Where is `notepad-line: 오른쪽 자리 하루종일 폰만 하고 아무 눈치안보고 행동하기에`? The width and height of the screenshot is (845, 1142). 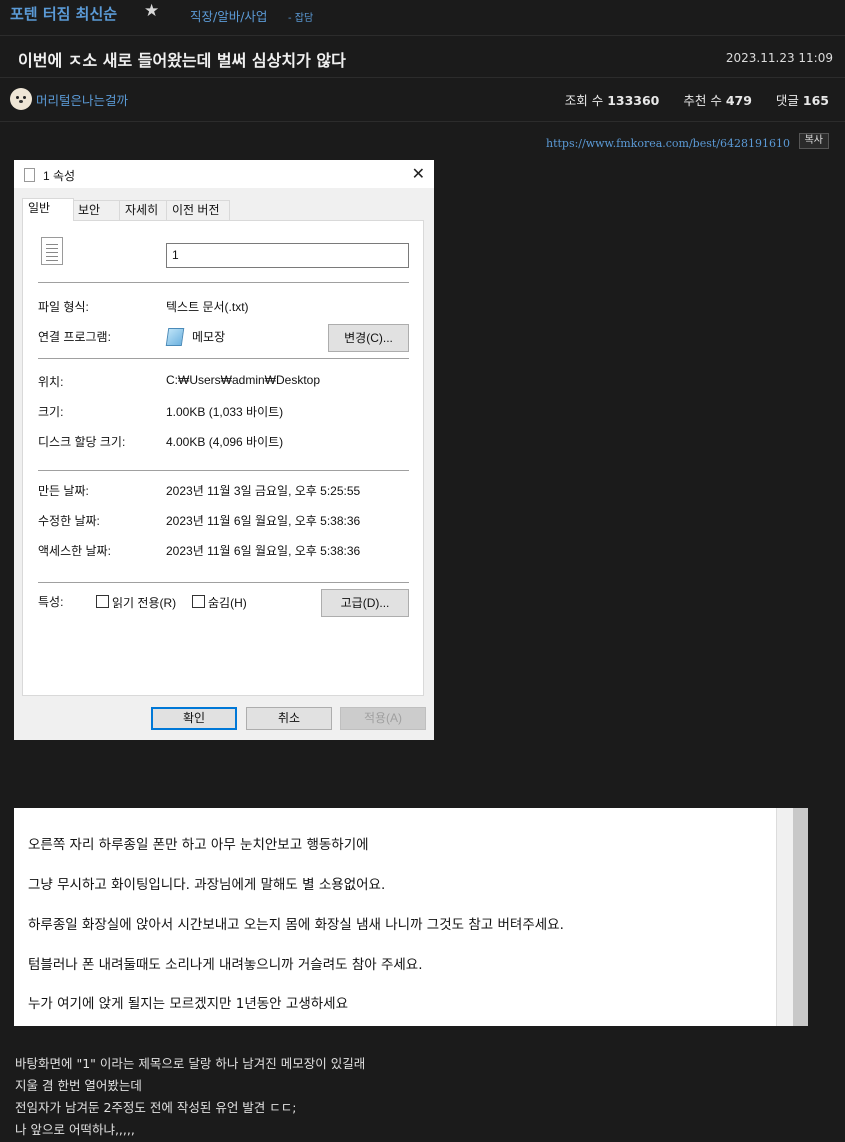 notepad-line: 오른쪽 자리 하루종일 폰만 하고 아무 눈치안보고 행동하기에 is located at coordinates (198, 845).